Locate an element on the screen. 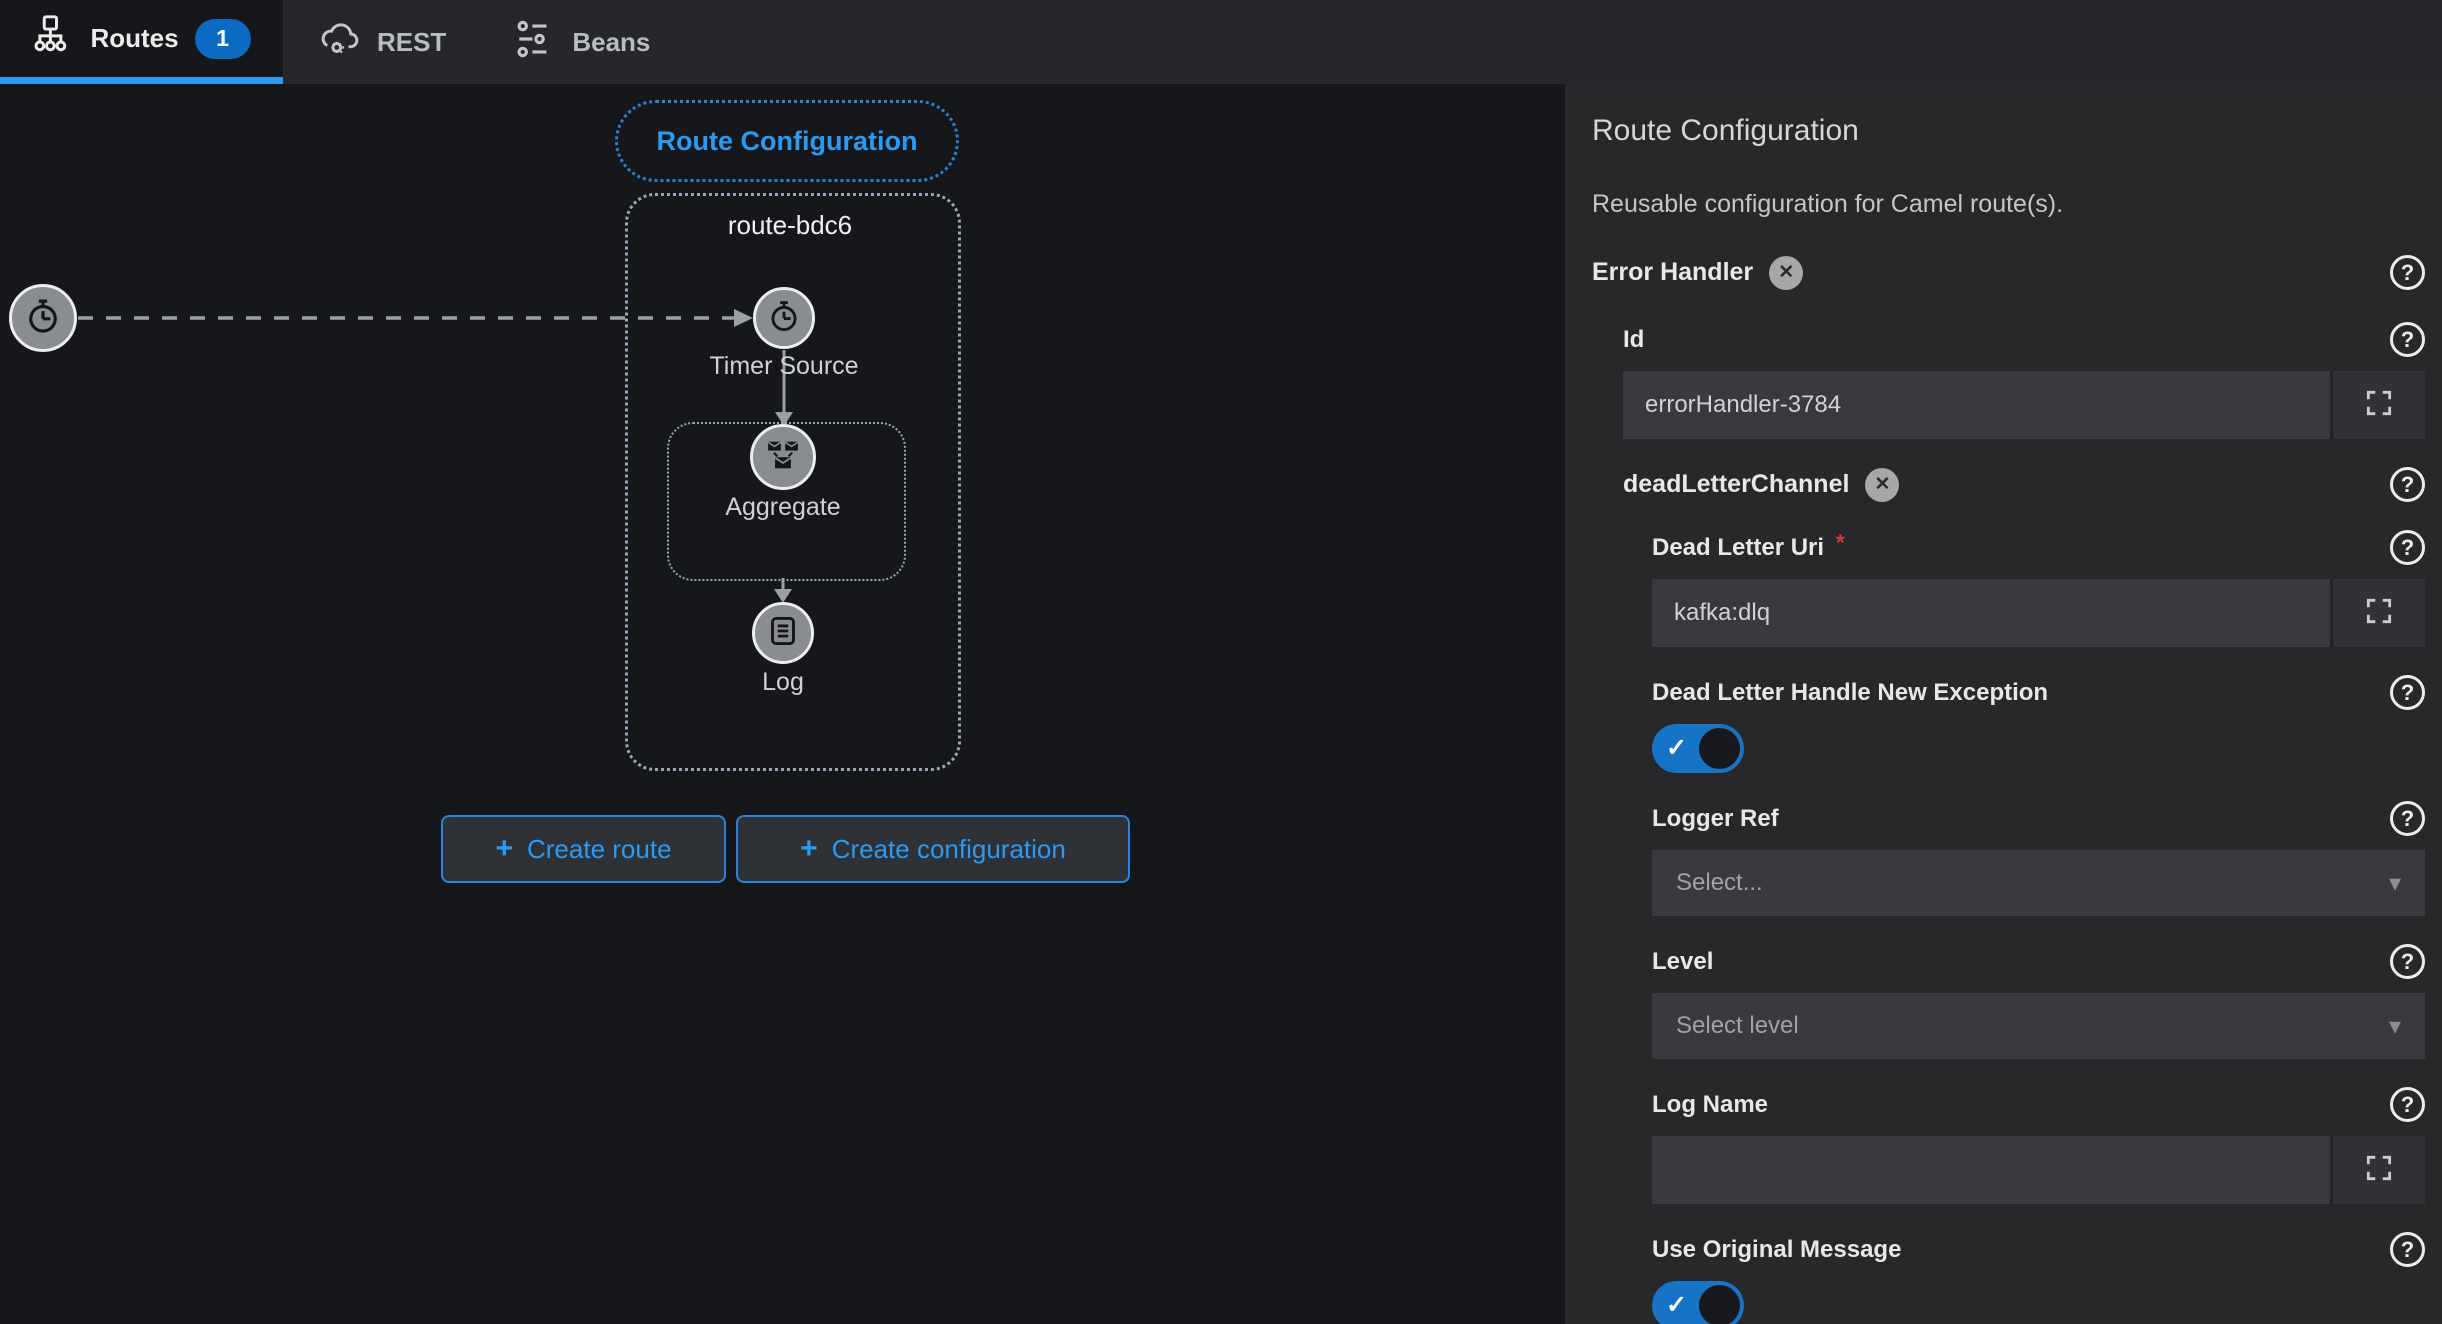 This screenshot has width=2442, height=1324. logger-ref-label: Logger Ref is located at coordinates (1715, 818).